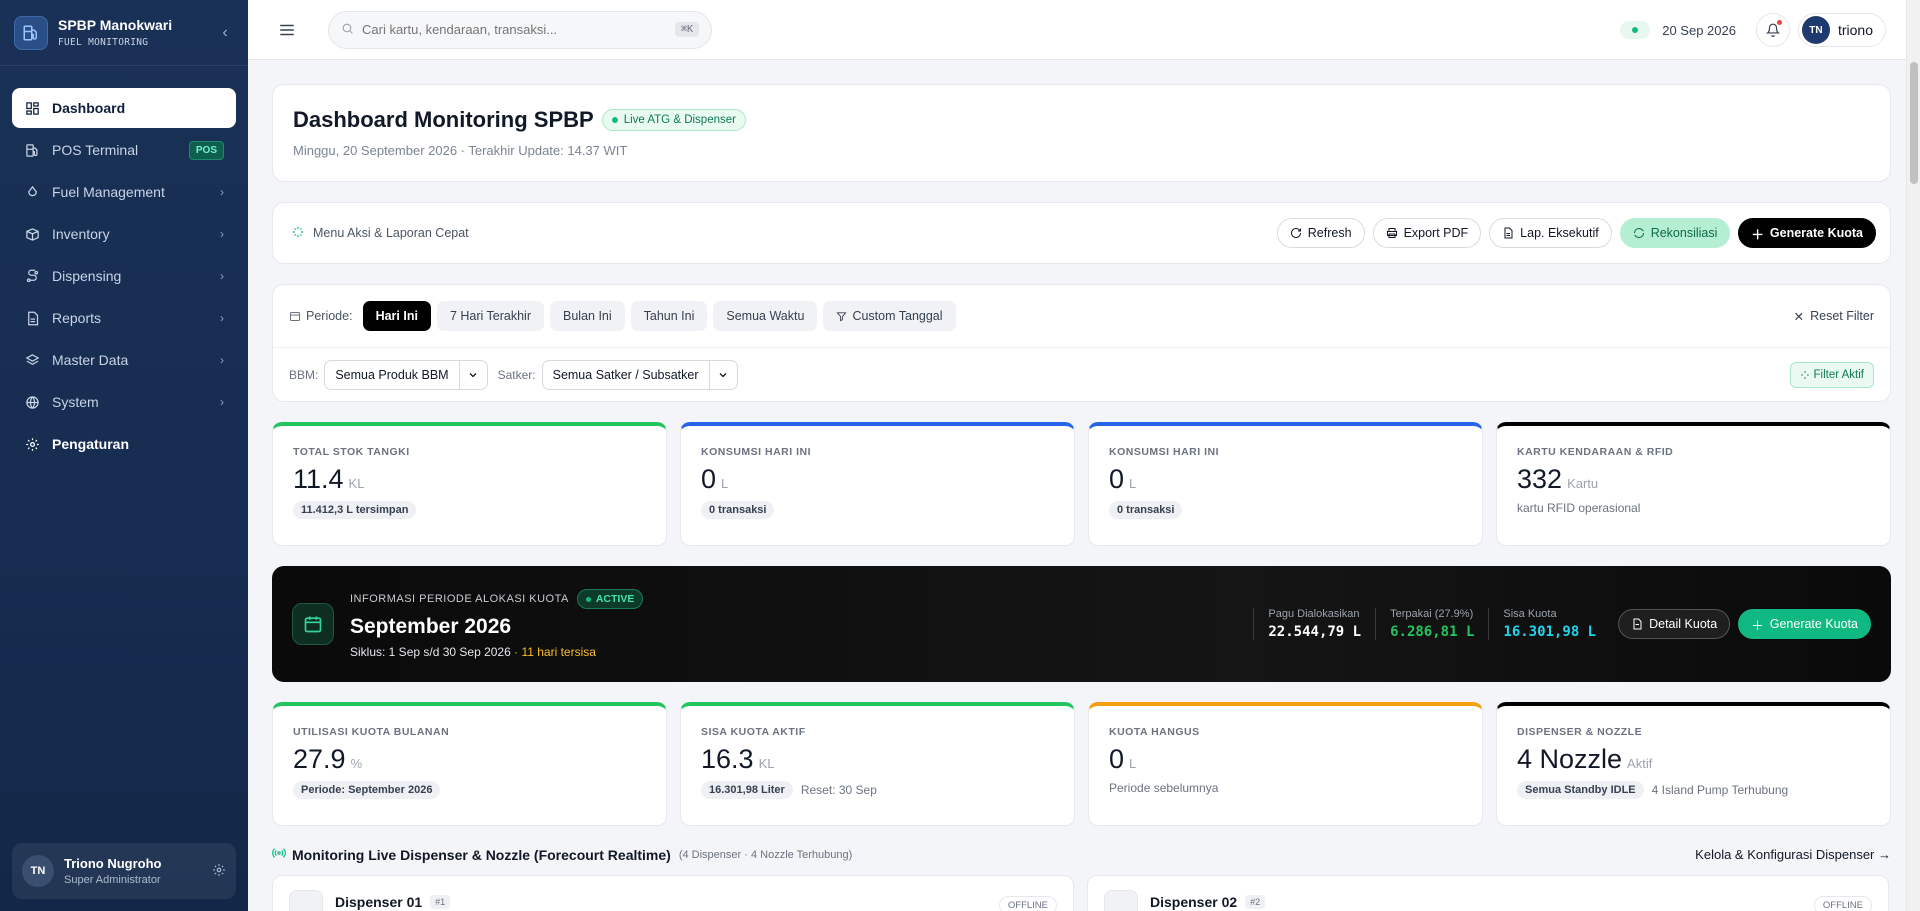 The height and width of the screenshot is (911, 1920). What do you see at coordinates (1913, 455) in the screenshot?
I see `page-scrollbar` at bounding box center [1913, 455].